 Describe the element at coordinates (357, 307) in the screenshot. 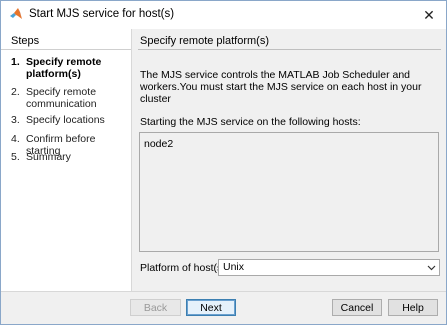

I see `cancel-button: Cancel` at that location.